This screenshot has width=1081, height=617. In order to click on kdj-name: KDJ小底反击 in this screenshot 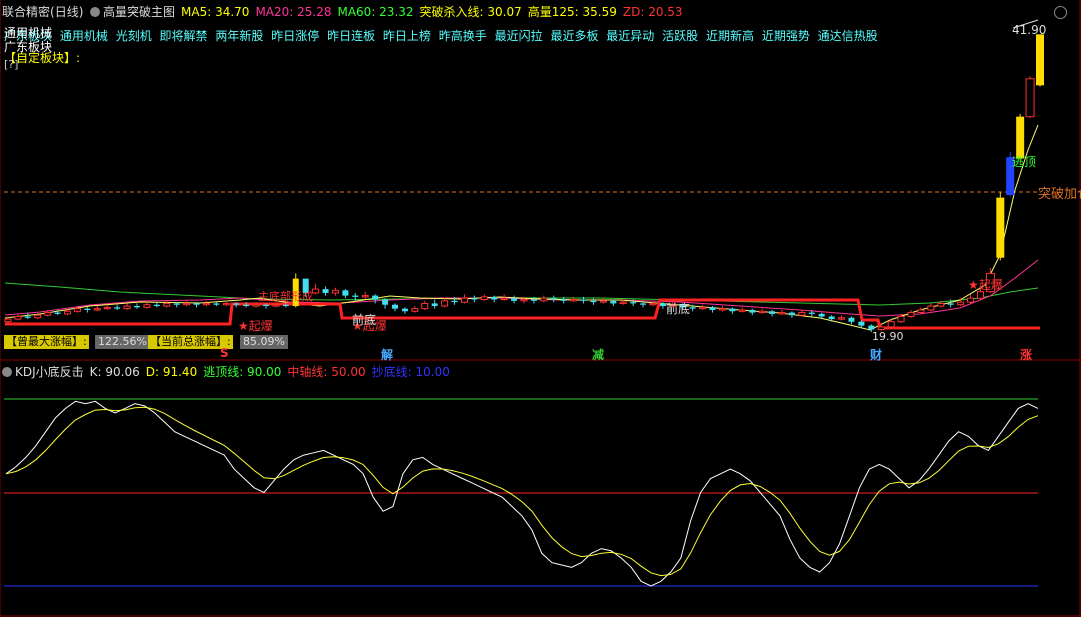, I will do `click(49, 372)`.